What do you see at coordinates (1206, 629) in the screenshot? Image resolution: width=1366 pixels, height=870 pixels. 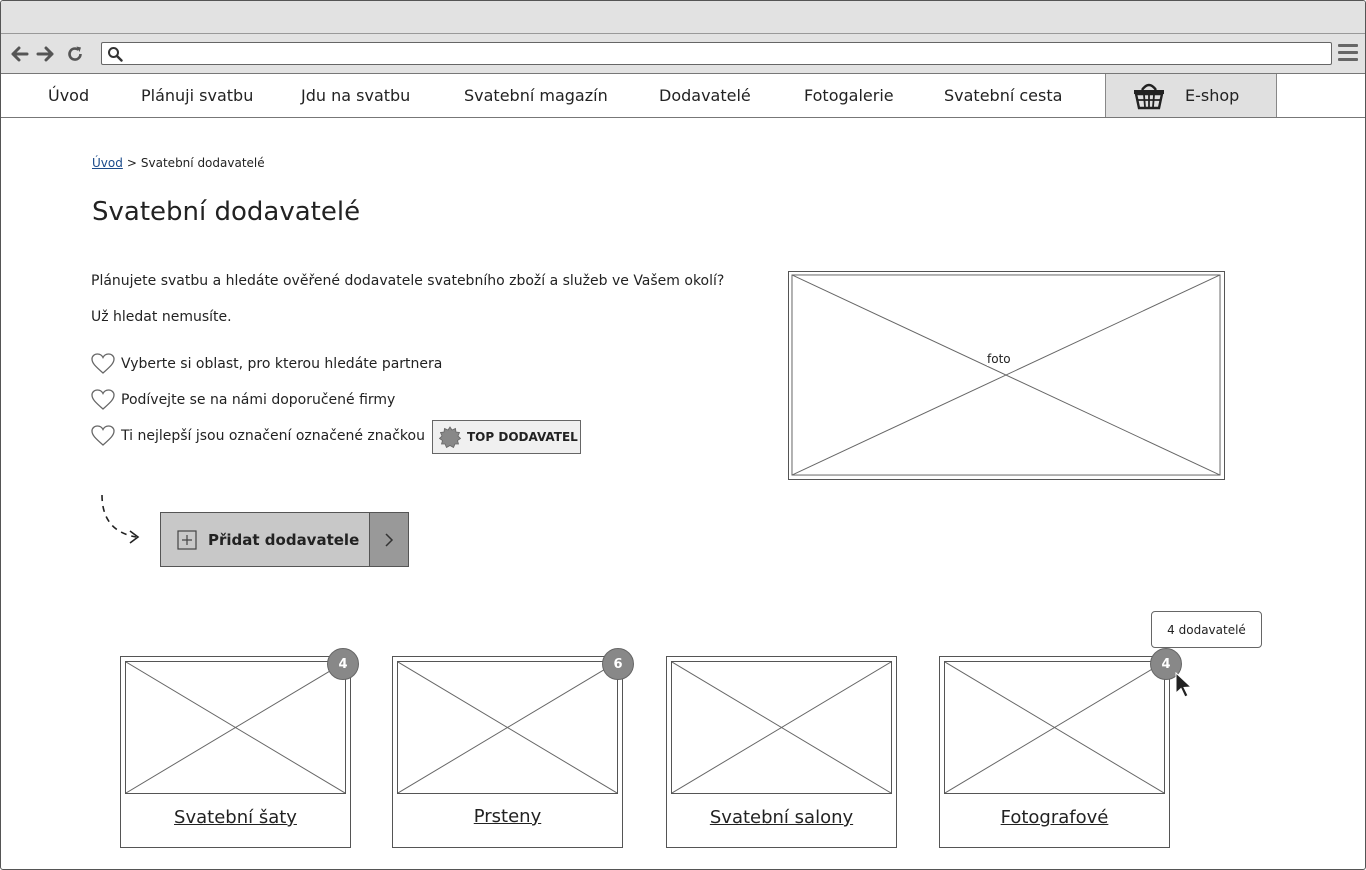 I see `supplier-count-tooltip: 4 dodavatelé` at bounding box center [1206, 629].